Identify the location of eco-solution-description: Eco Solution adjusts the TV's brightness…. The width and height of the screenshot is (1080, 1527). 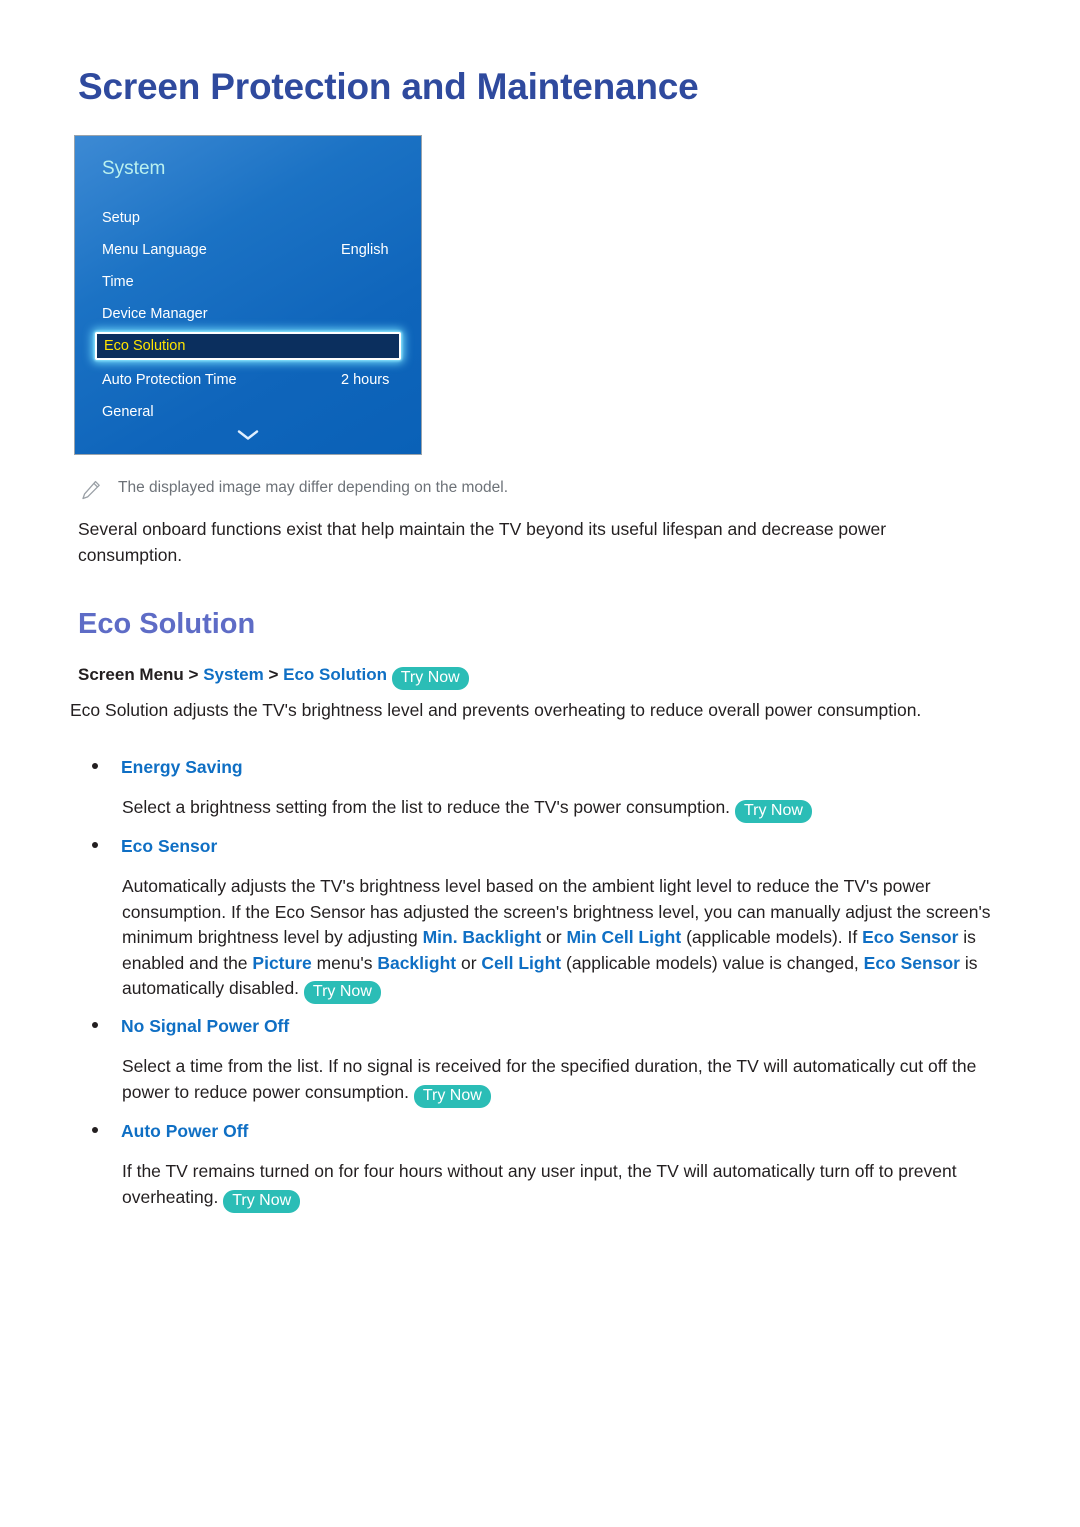
(496, 710).